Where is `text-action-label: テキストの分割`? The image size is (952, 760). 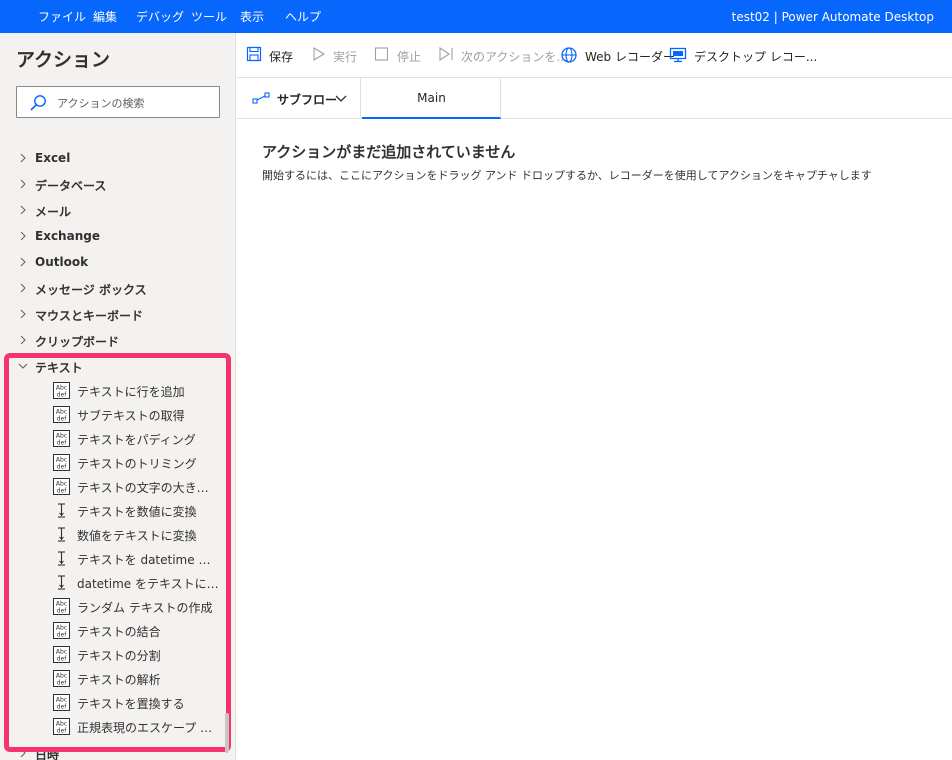
text-action-label: テキストの分割 is located at coordinates (119, 656).